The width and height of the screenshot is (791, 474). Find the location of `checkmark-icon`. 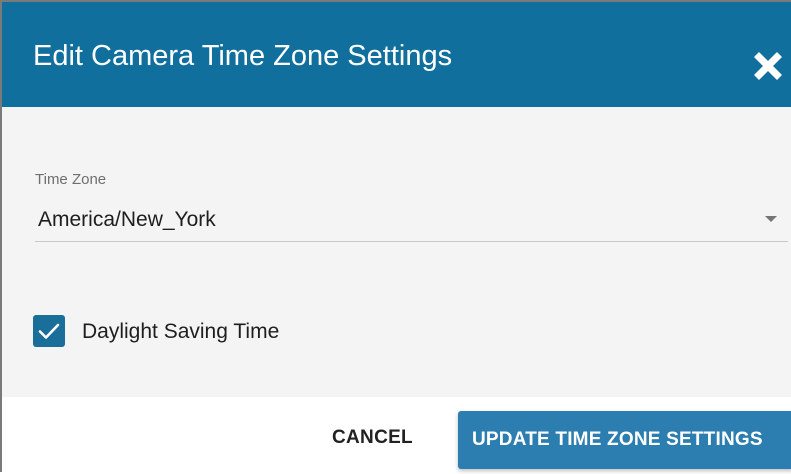

checkmark-icon is located at coordinates (49, 331).